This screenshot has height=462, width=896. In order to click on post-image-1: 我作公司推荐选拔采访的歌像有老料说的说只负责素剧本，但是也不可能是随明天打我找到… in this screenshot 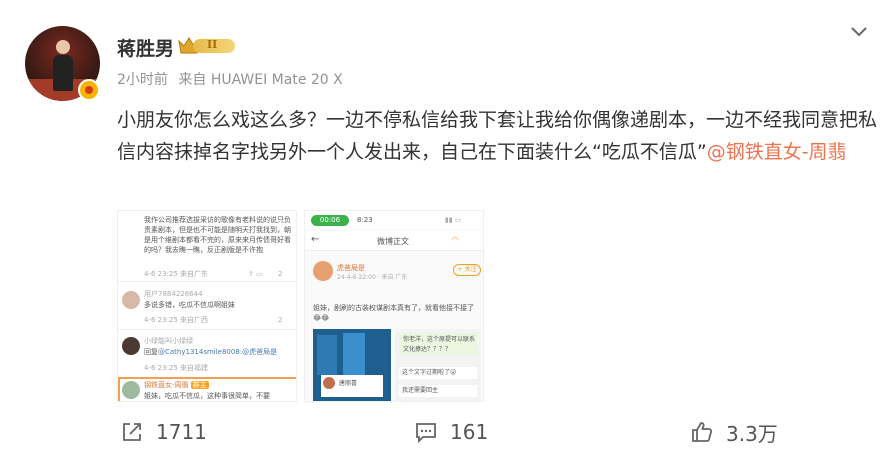, I will do `click(207, 306)`.